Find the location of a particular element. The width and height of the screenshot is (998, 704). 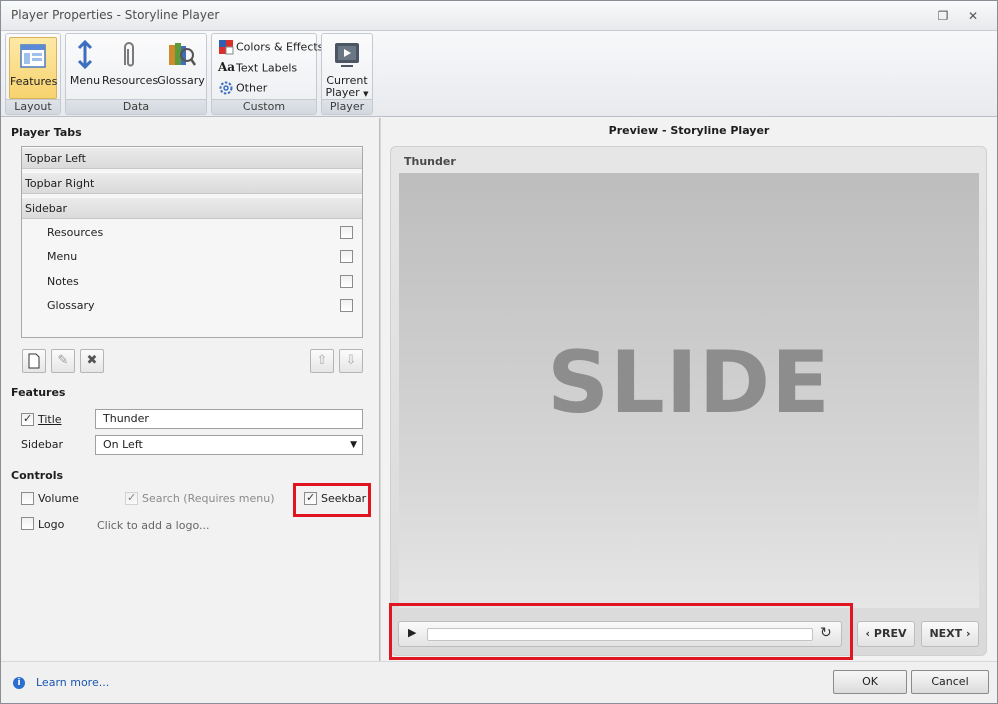

next-label: NEXT is located at coordinates (946, 633).